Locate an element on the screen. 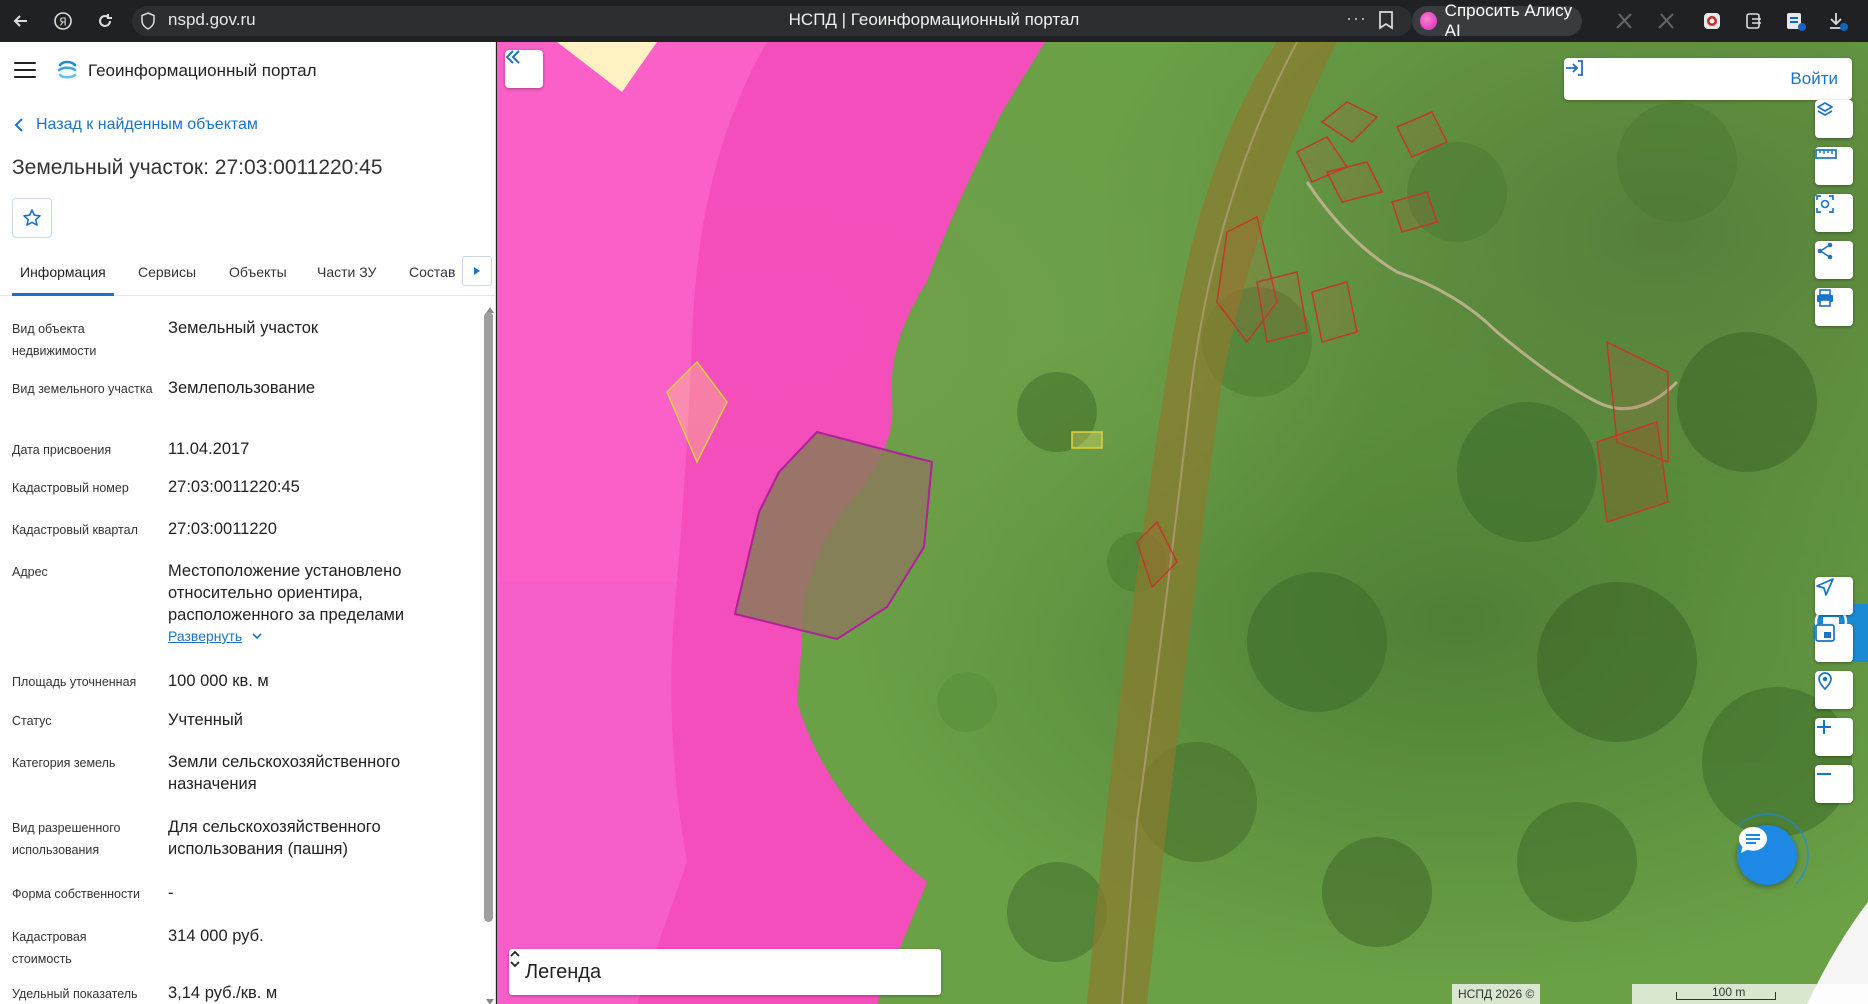 This screenshot has width=1868, height=1004. login-icon is located at coordinates (1574, 68).